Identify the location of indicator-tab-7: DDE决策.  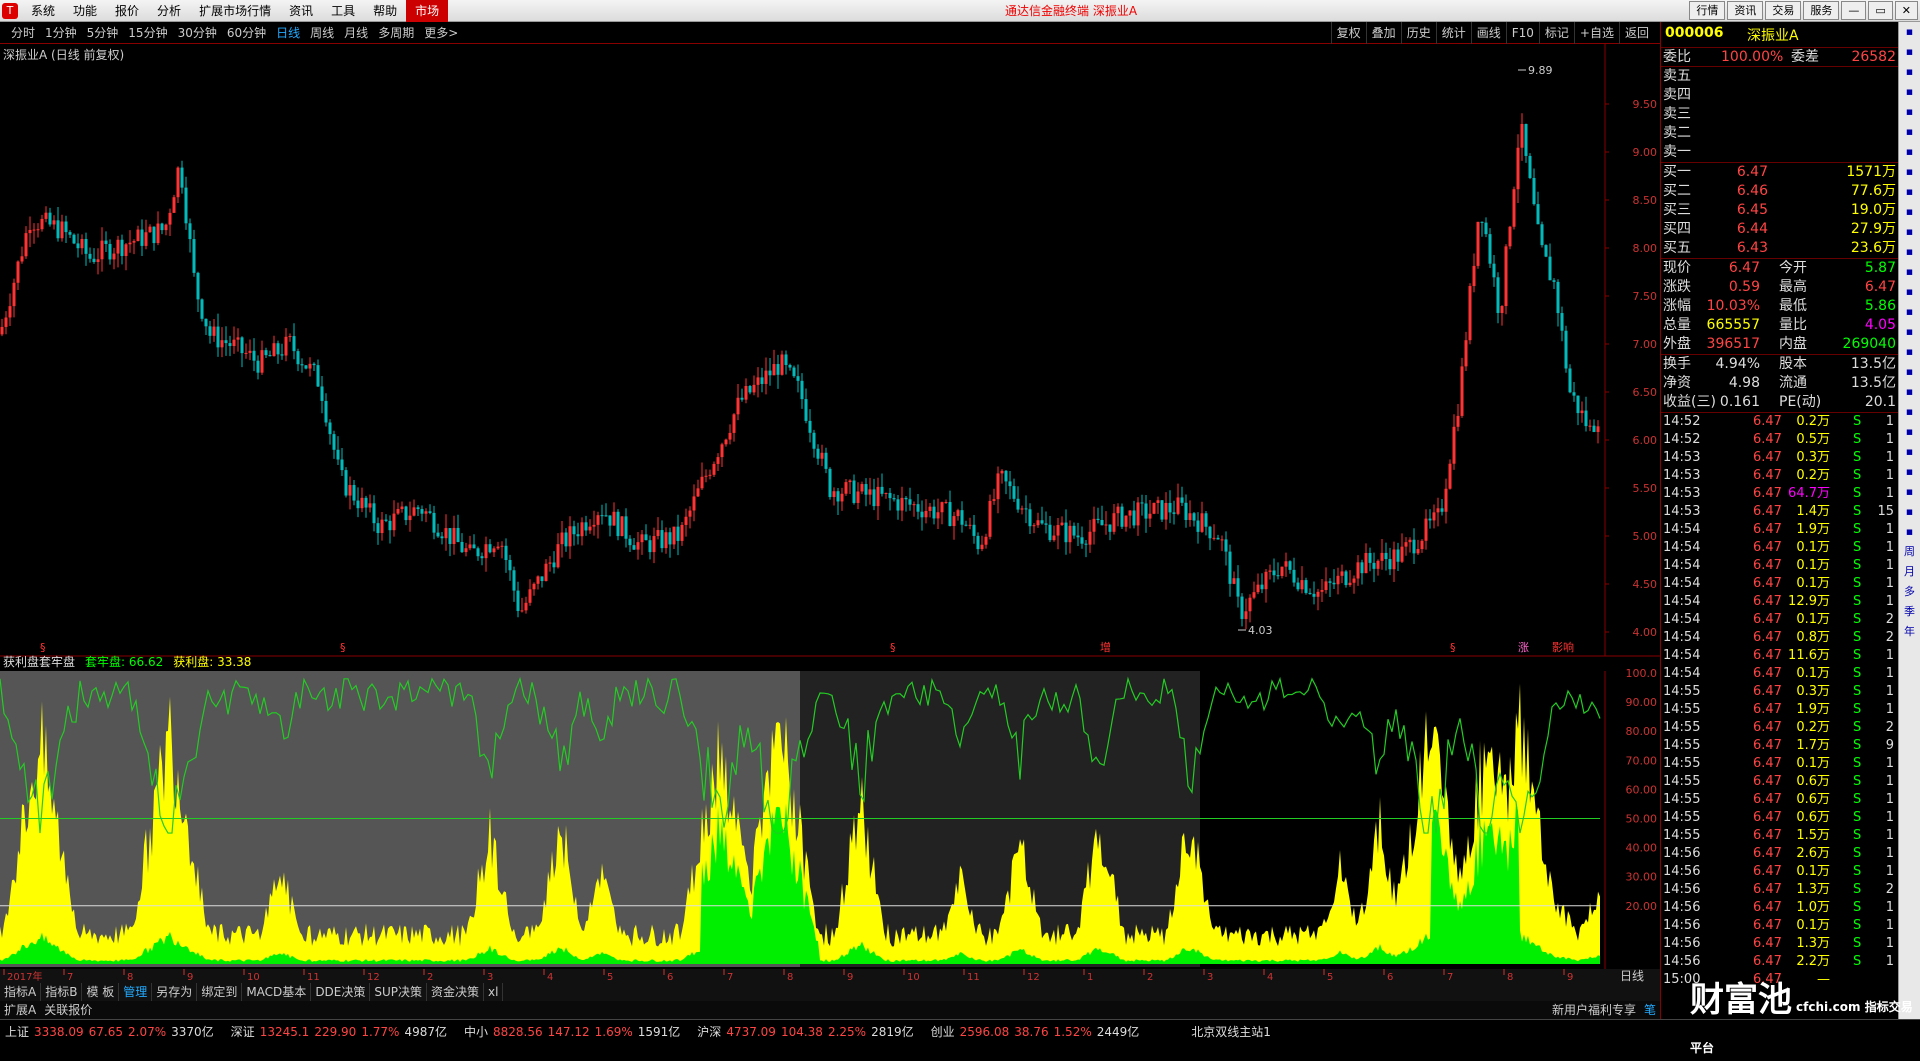
(341, 992).